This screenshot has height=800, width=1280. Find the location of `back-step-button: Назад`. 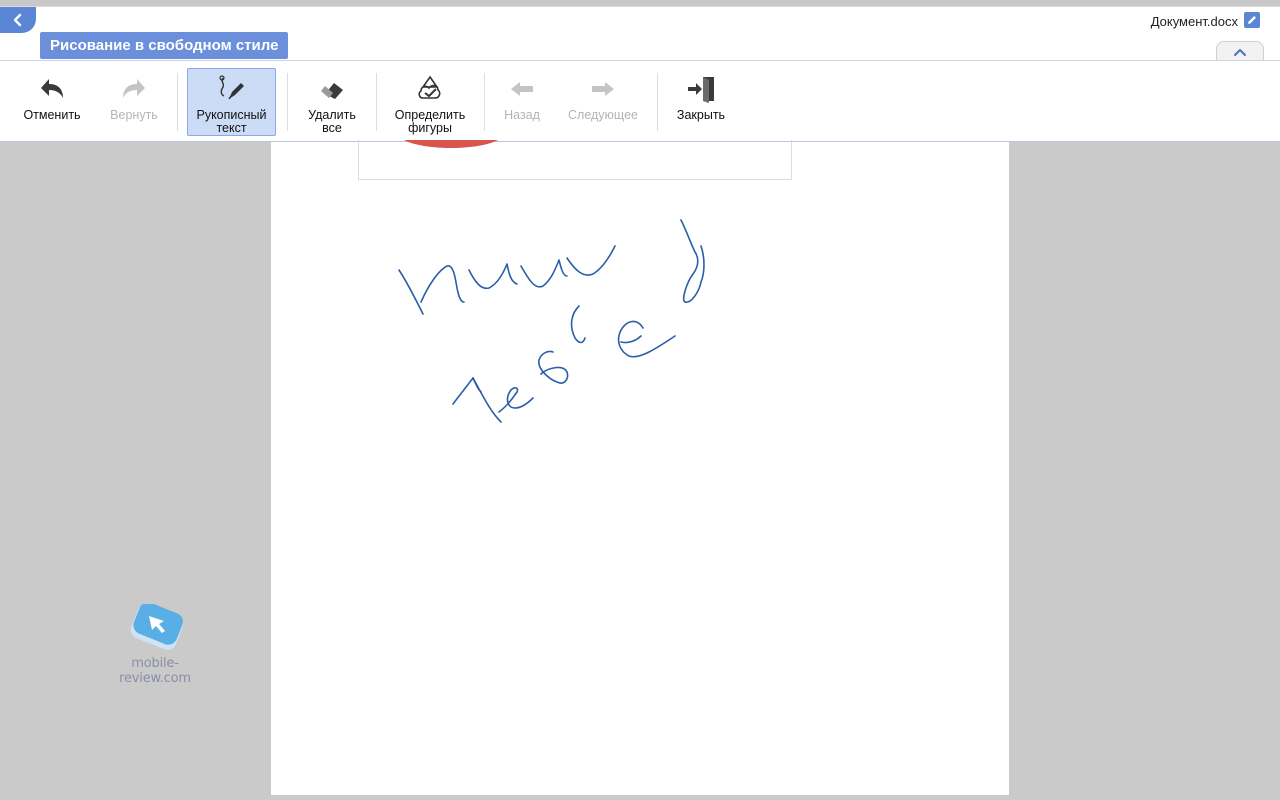

back-step-button: Назад is located at coordinates (522, 102).